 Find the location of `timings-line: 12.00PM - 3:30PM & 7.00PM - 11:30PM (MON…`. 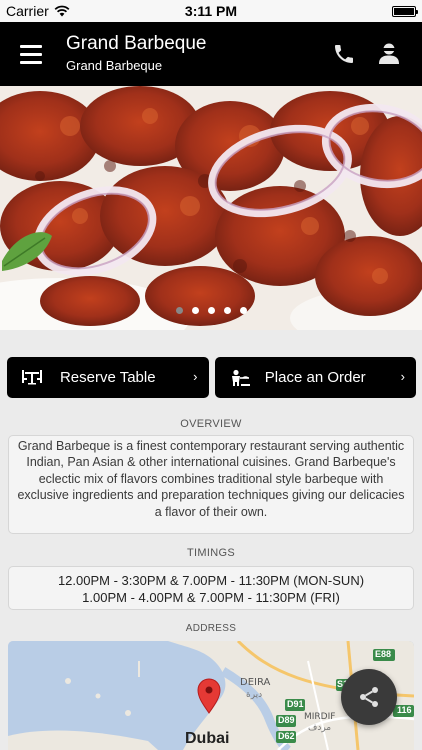

timings-line: 12.00PM - 3:30PM & 7.00PM - 11:30PM (MON… is located at coordinates (211, 580).